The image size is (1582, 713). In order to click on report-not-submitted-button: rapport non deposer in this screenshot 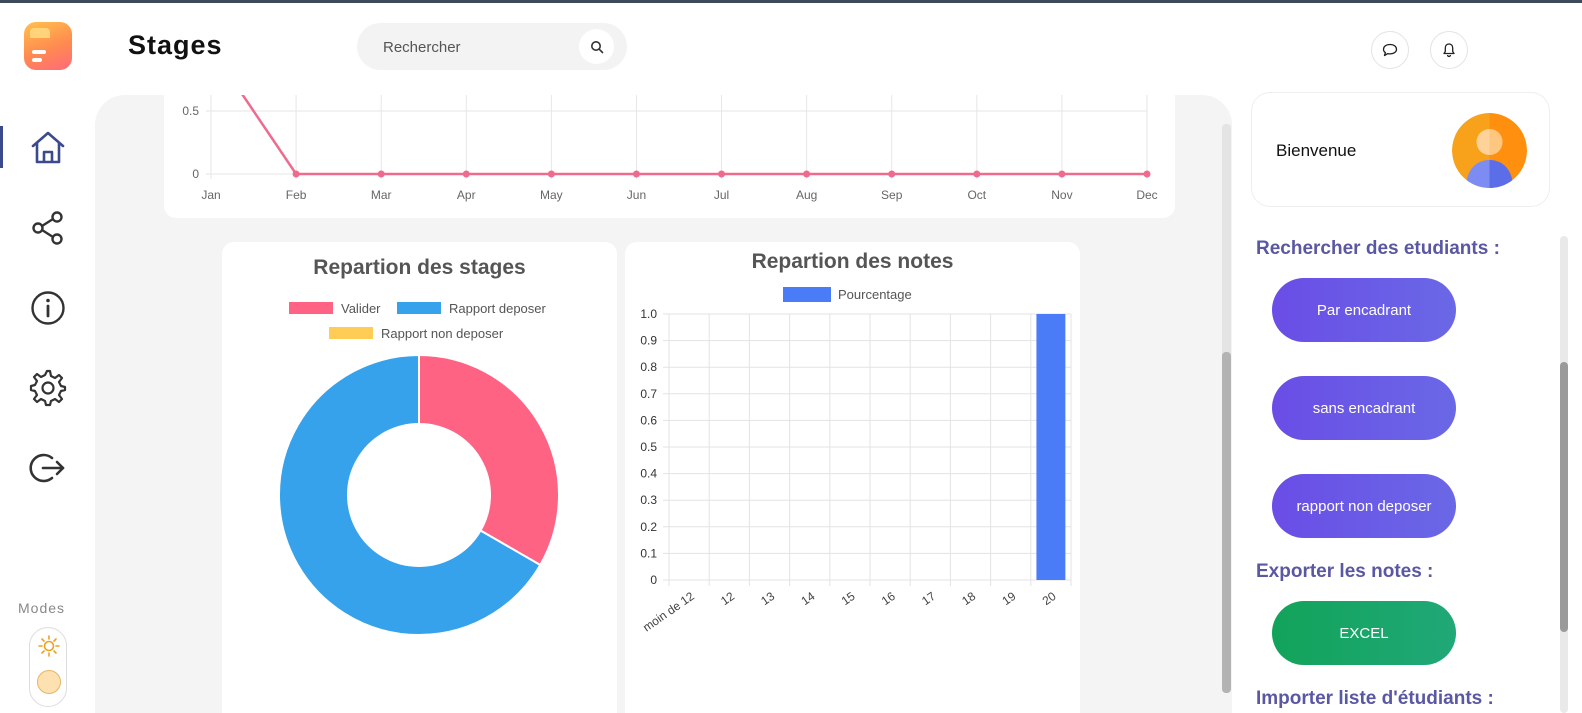, I will do `click(1364, 506)`.